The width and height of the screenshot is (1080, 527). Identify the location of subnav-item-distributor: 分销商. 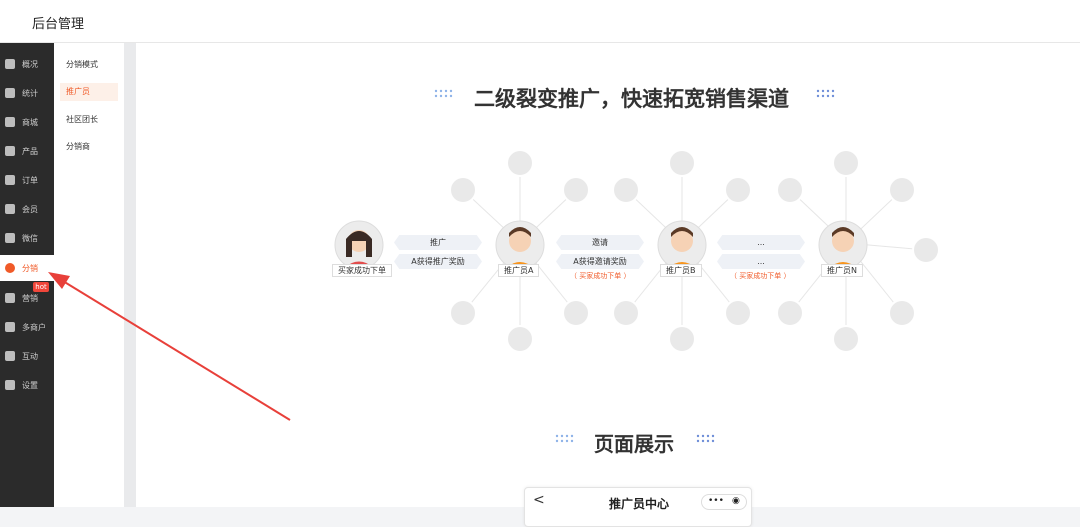
(89, 147).